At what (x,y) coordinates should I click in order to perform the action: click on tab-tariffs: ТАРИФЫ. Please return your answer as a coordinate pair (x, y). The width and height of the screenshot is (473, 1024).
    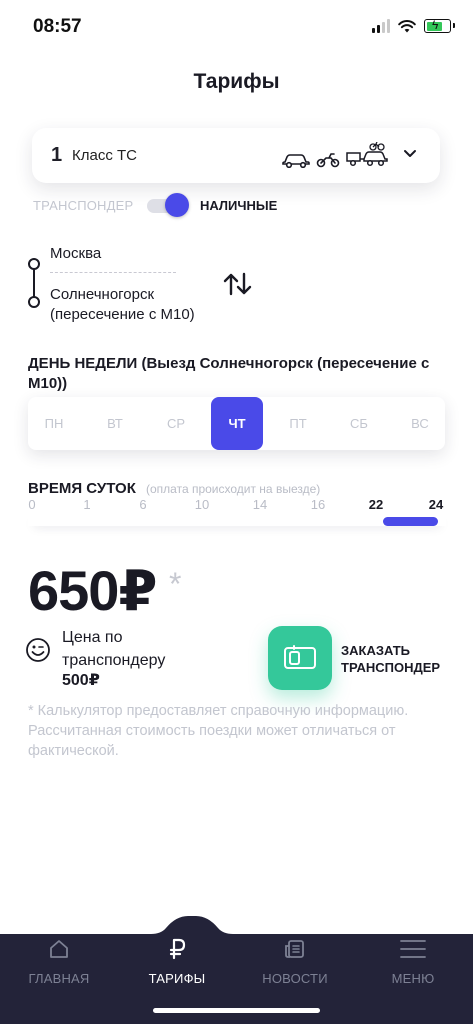
    Looking at the image, I should click on (177, 962).